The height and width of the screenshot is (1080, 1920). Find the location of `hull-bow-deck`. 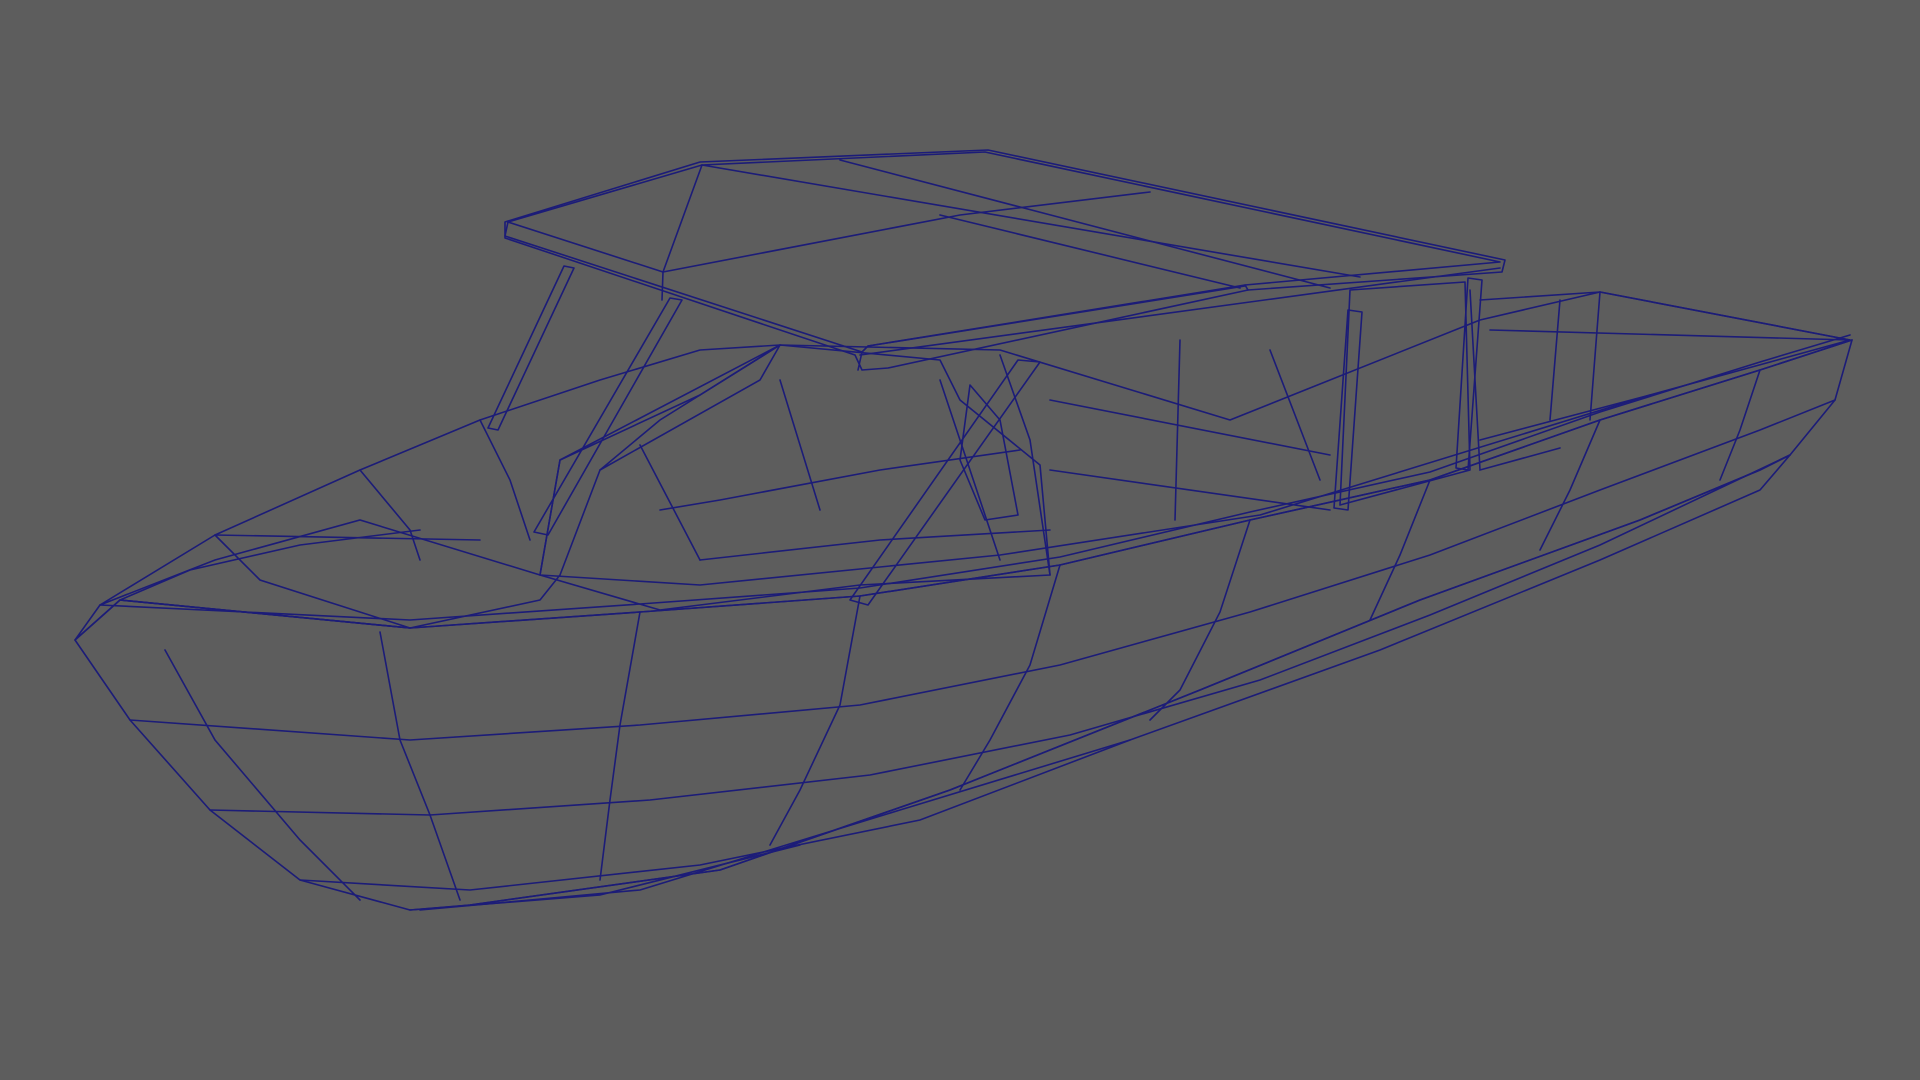

hull-bow-deck is located at coordinates (427, 492).